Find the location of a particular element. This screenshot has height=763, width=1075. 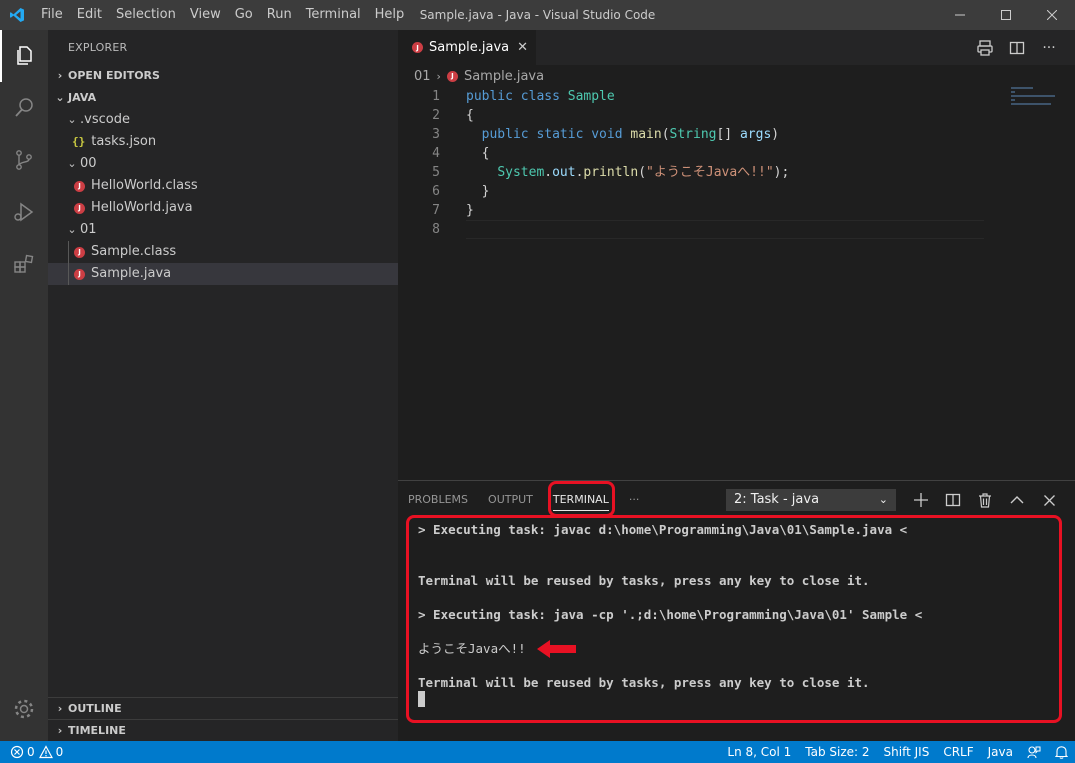

kill-terminal-button is located at coordinates (985, 500).